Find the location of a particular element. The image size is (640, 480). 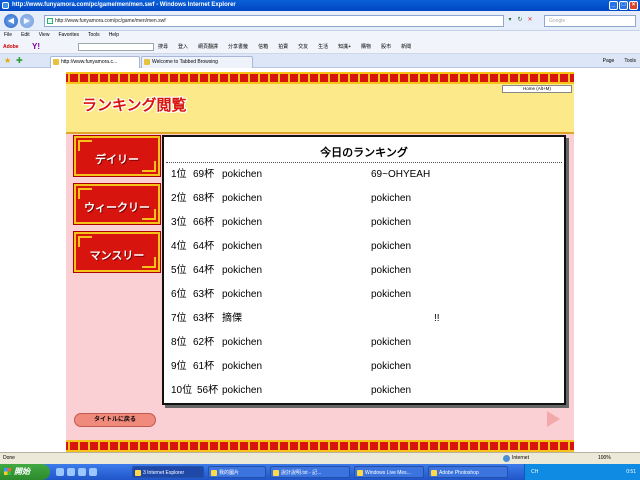

weekly-button: ウィークリー is located at coordinates (117, 204).